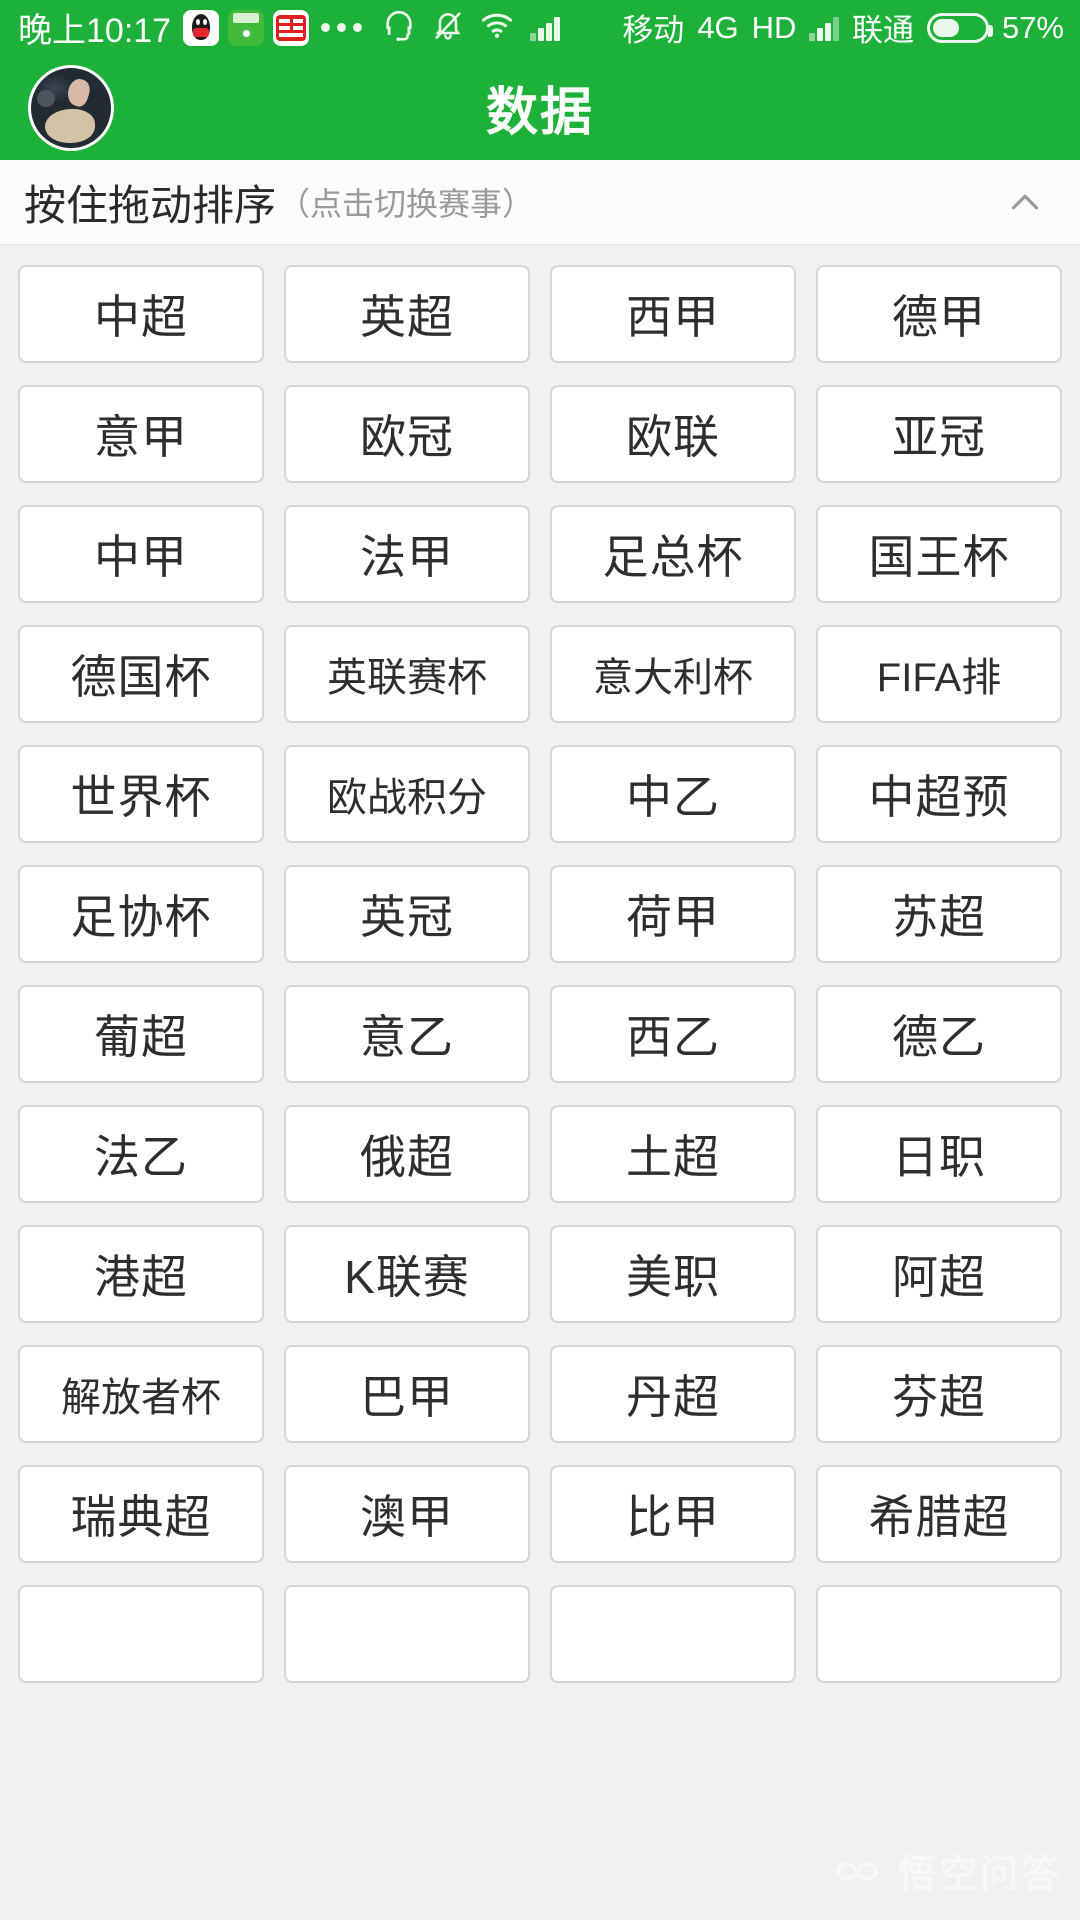 This screenshot has height=1920, width=1080. Describe the element at coordinates (399, 27) in the screenshot. I see `headset-icon` at that location.